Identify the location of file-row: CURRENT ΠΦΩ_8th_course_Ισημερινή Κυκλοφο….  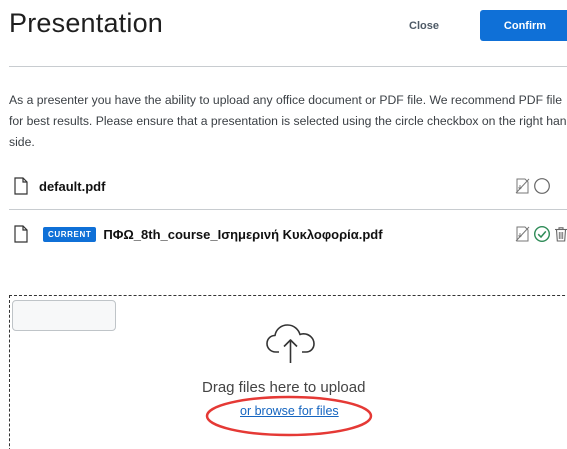
(288, 234).